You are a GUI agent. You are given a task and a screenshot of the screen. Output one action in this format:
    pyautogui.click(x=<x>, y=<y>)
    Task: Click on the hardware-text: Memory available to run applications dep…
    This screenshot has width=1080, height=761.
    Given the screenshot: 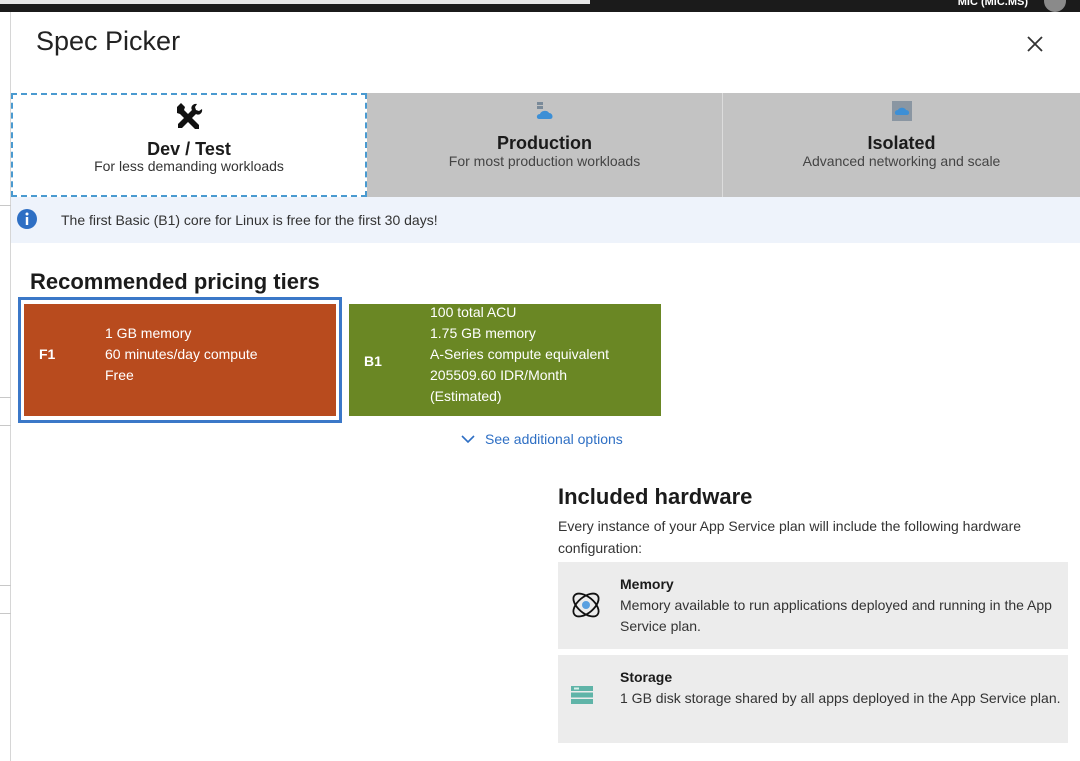 What is the action you would take?
    pyautogui.click(x=836, y=615)
    